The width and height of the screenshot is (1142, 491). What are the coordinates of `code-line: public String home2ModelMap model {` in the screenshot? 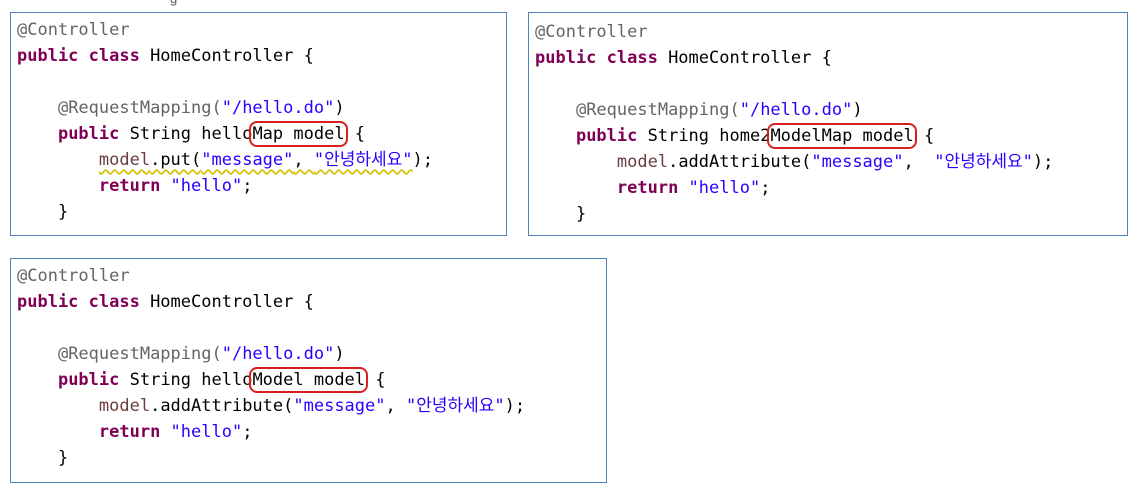 It's located at (794, 136).